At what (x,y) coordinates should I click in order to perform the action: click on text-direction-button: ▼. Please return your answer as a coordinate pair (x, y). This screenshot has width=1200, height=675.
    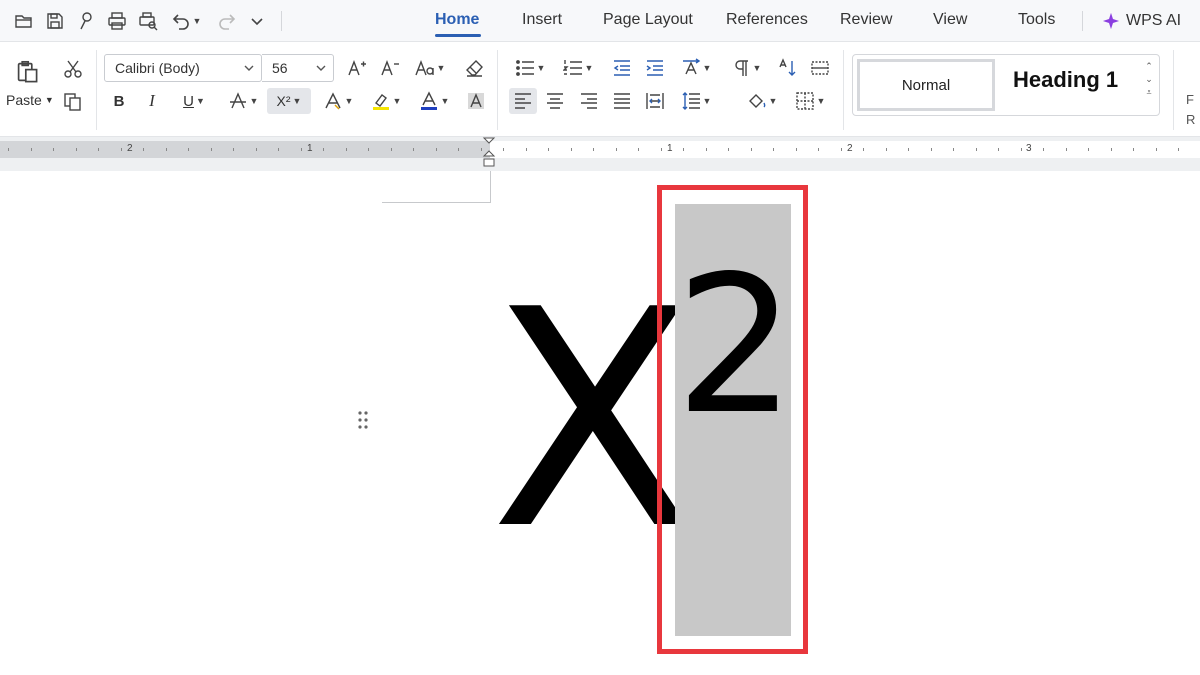
    Looking at the image, I should click on (696, 68).